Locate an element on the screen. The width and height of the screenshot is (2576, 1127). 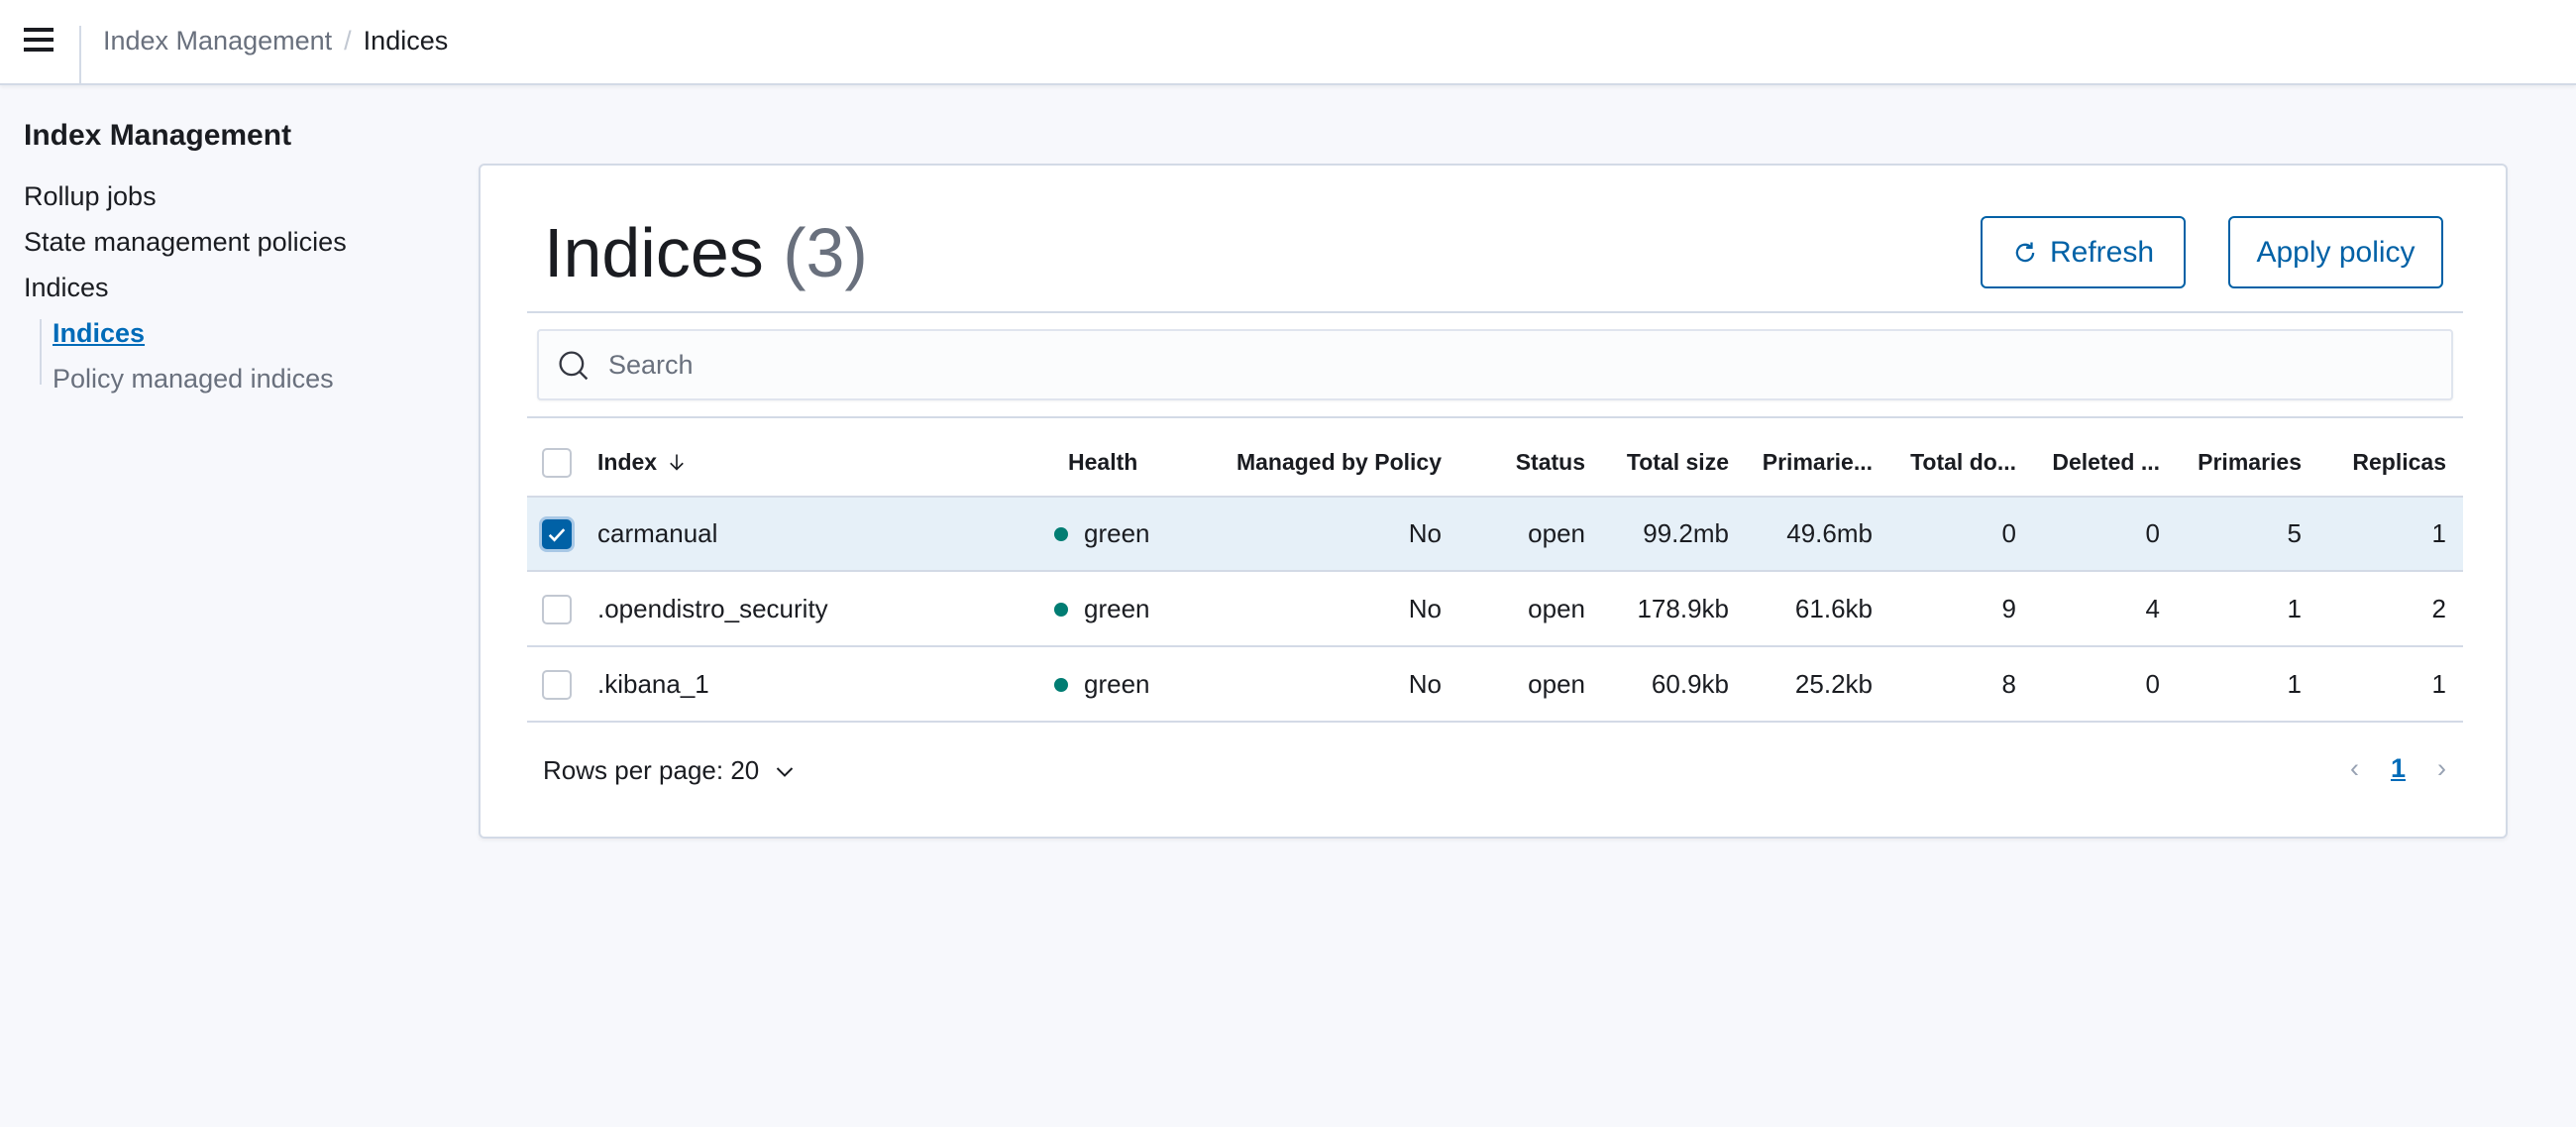
menu-icon is located at coordinates (39, 41).